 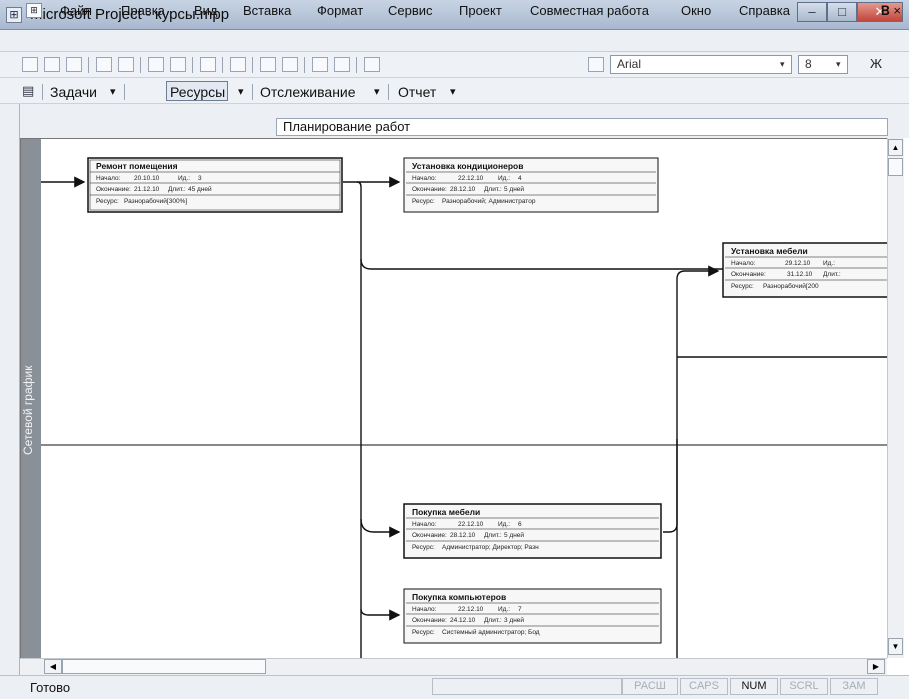 What do you see at coordinates (126, 64) in the screenshot?
I see `print-preview-icon` at bounding box center [126, 64].